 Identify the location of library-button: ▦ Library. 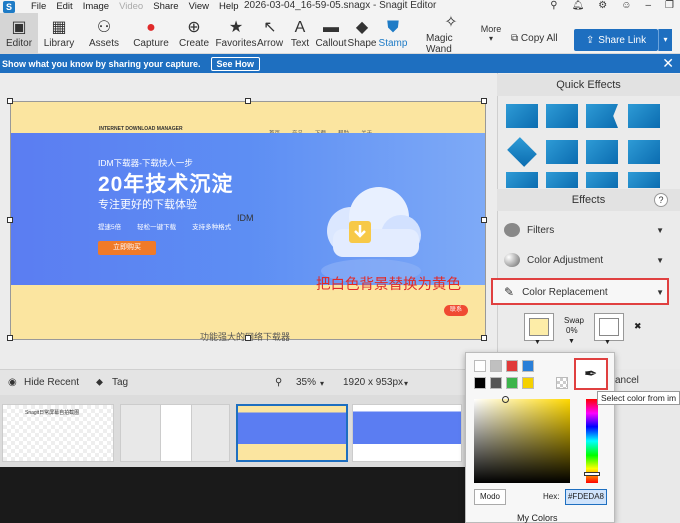
(59, 33).